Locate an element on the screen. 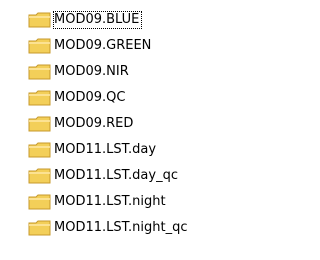  folder-item-mod09-blue: MOD09.BLUE is located at coordinates (85, 20).